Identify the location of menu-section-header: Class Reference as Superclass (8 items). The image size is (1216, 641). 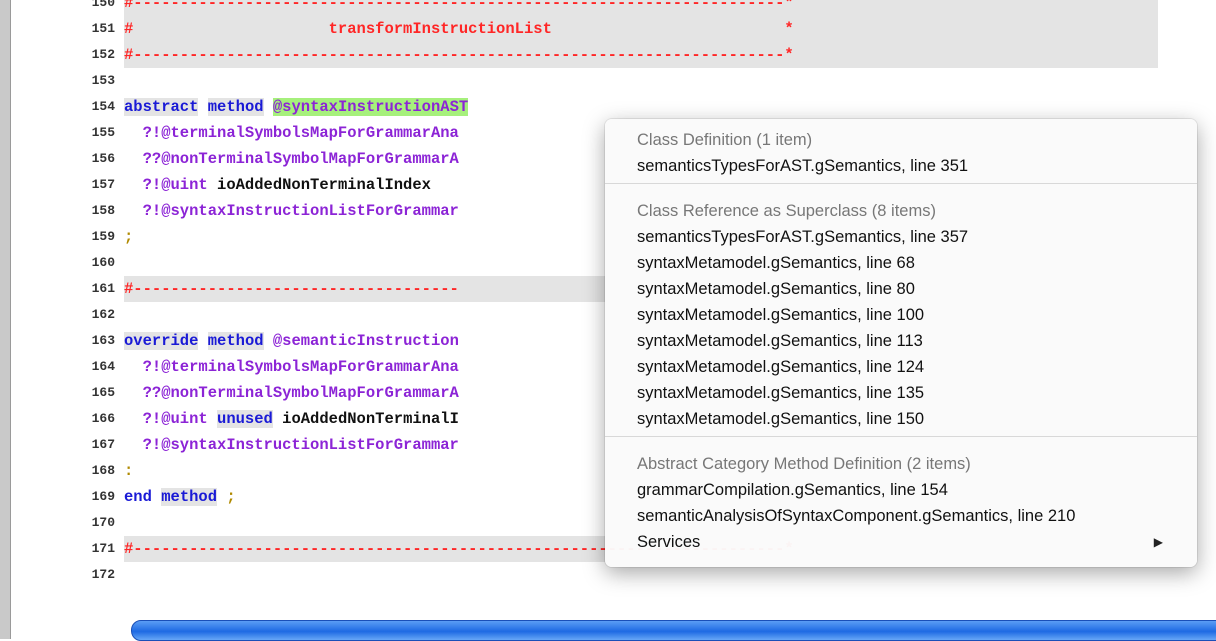
(786, 211).